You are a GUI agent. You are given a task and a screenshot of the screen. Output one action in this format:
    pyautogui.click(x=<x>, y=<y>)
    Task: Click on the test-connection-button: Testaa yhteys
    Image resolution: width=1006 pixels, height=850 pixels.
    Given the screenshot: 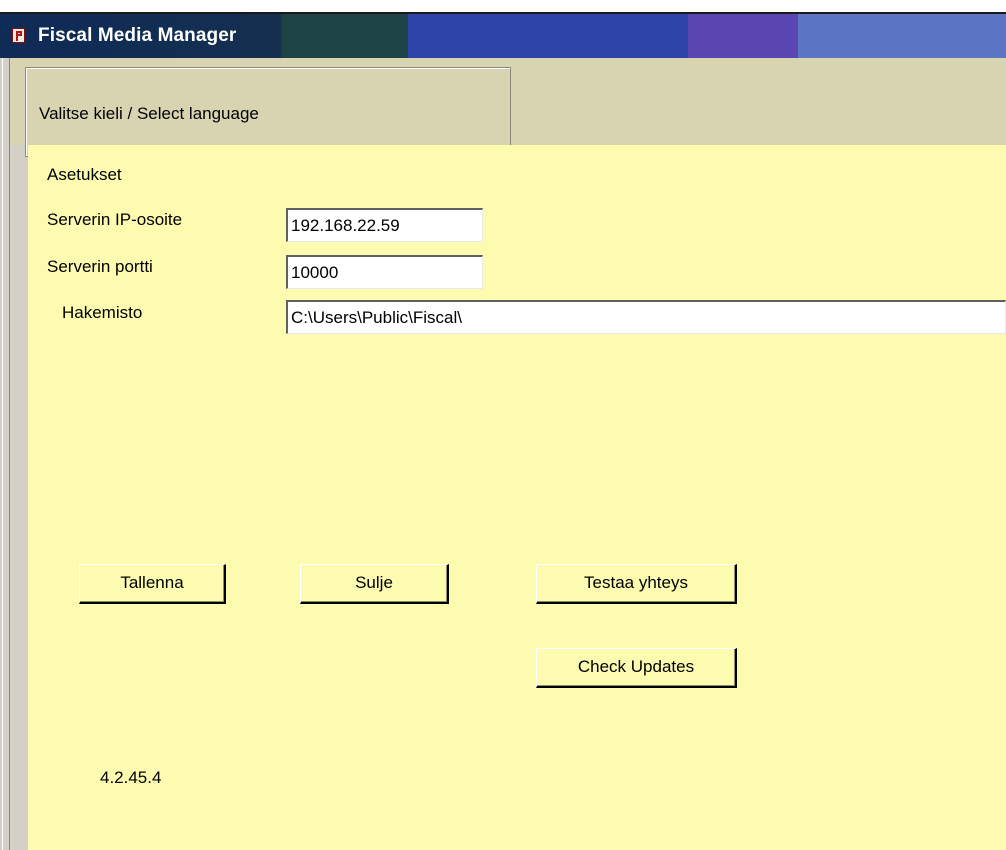 What is the action you would take?
    pyautogui.click(x=636, y=584)
    